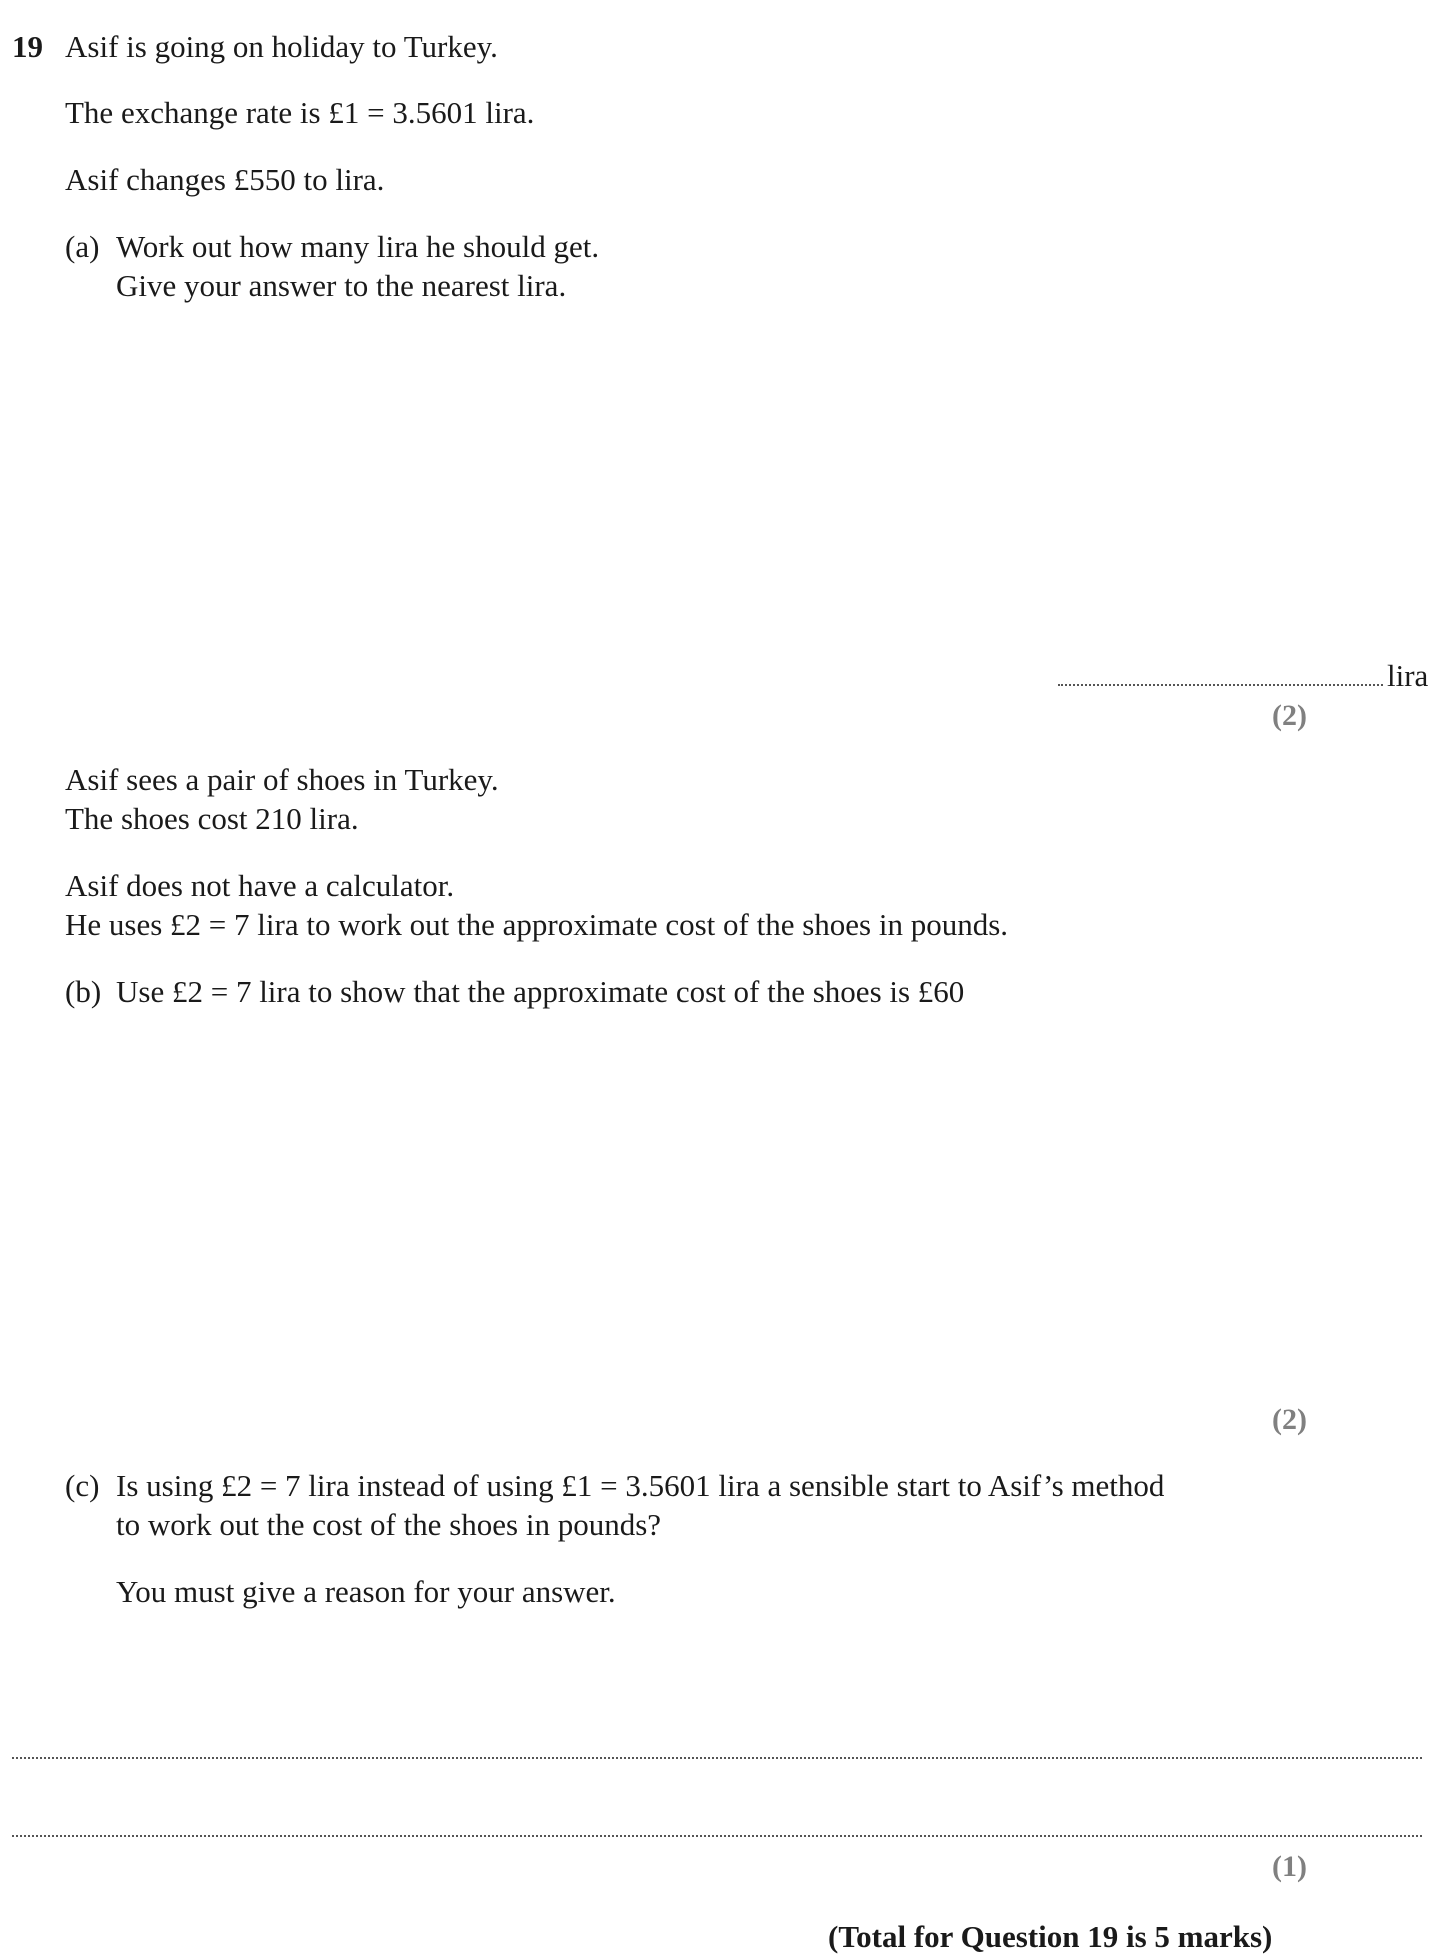 The height and width of the screenshot is (1956, 1443). Describe the element at coordinates (27, 46) in the screenshot. I see `question-number: 19` at that location.